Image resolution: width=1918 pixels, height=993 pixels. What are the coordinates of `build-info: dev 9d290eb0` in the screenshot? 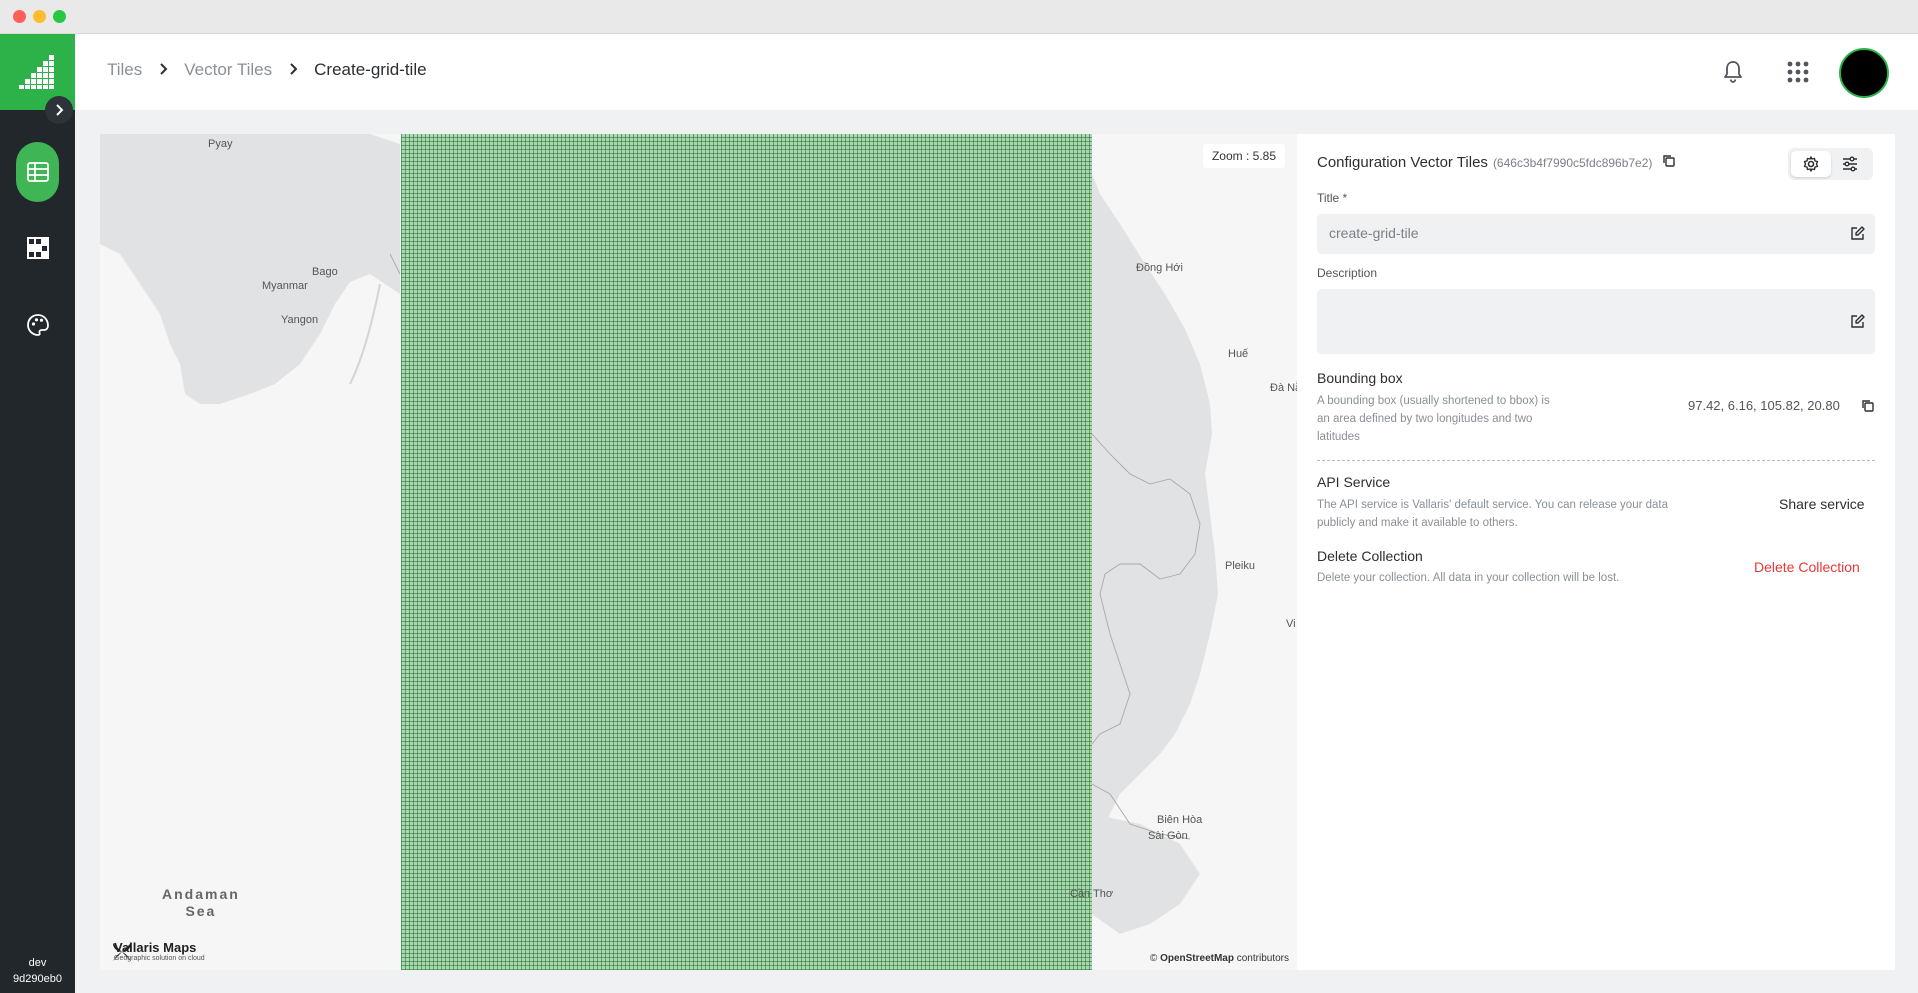 It's located at (37, 971).